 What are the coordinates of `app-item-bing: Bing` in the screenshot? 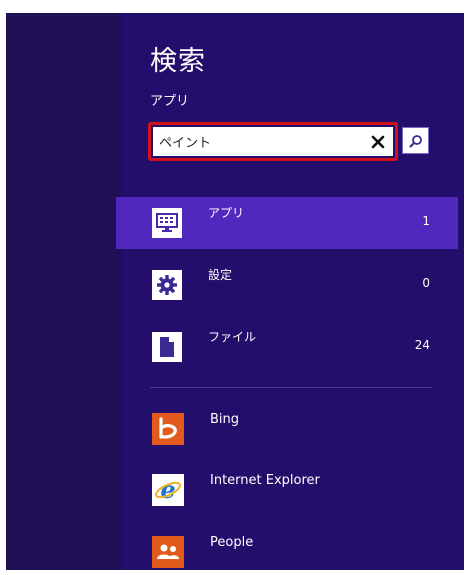 It's located at (287, 429).